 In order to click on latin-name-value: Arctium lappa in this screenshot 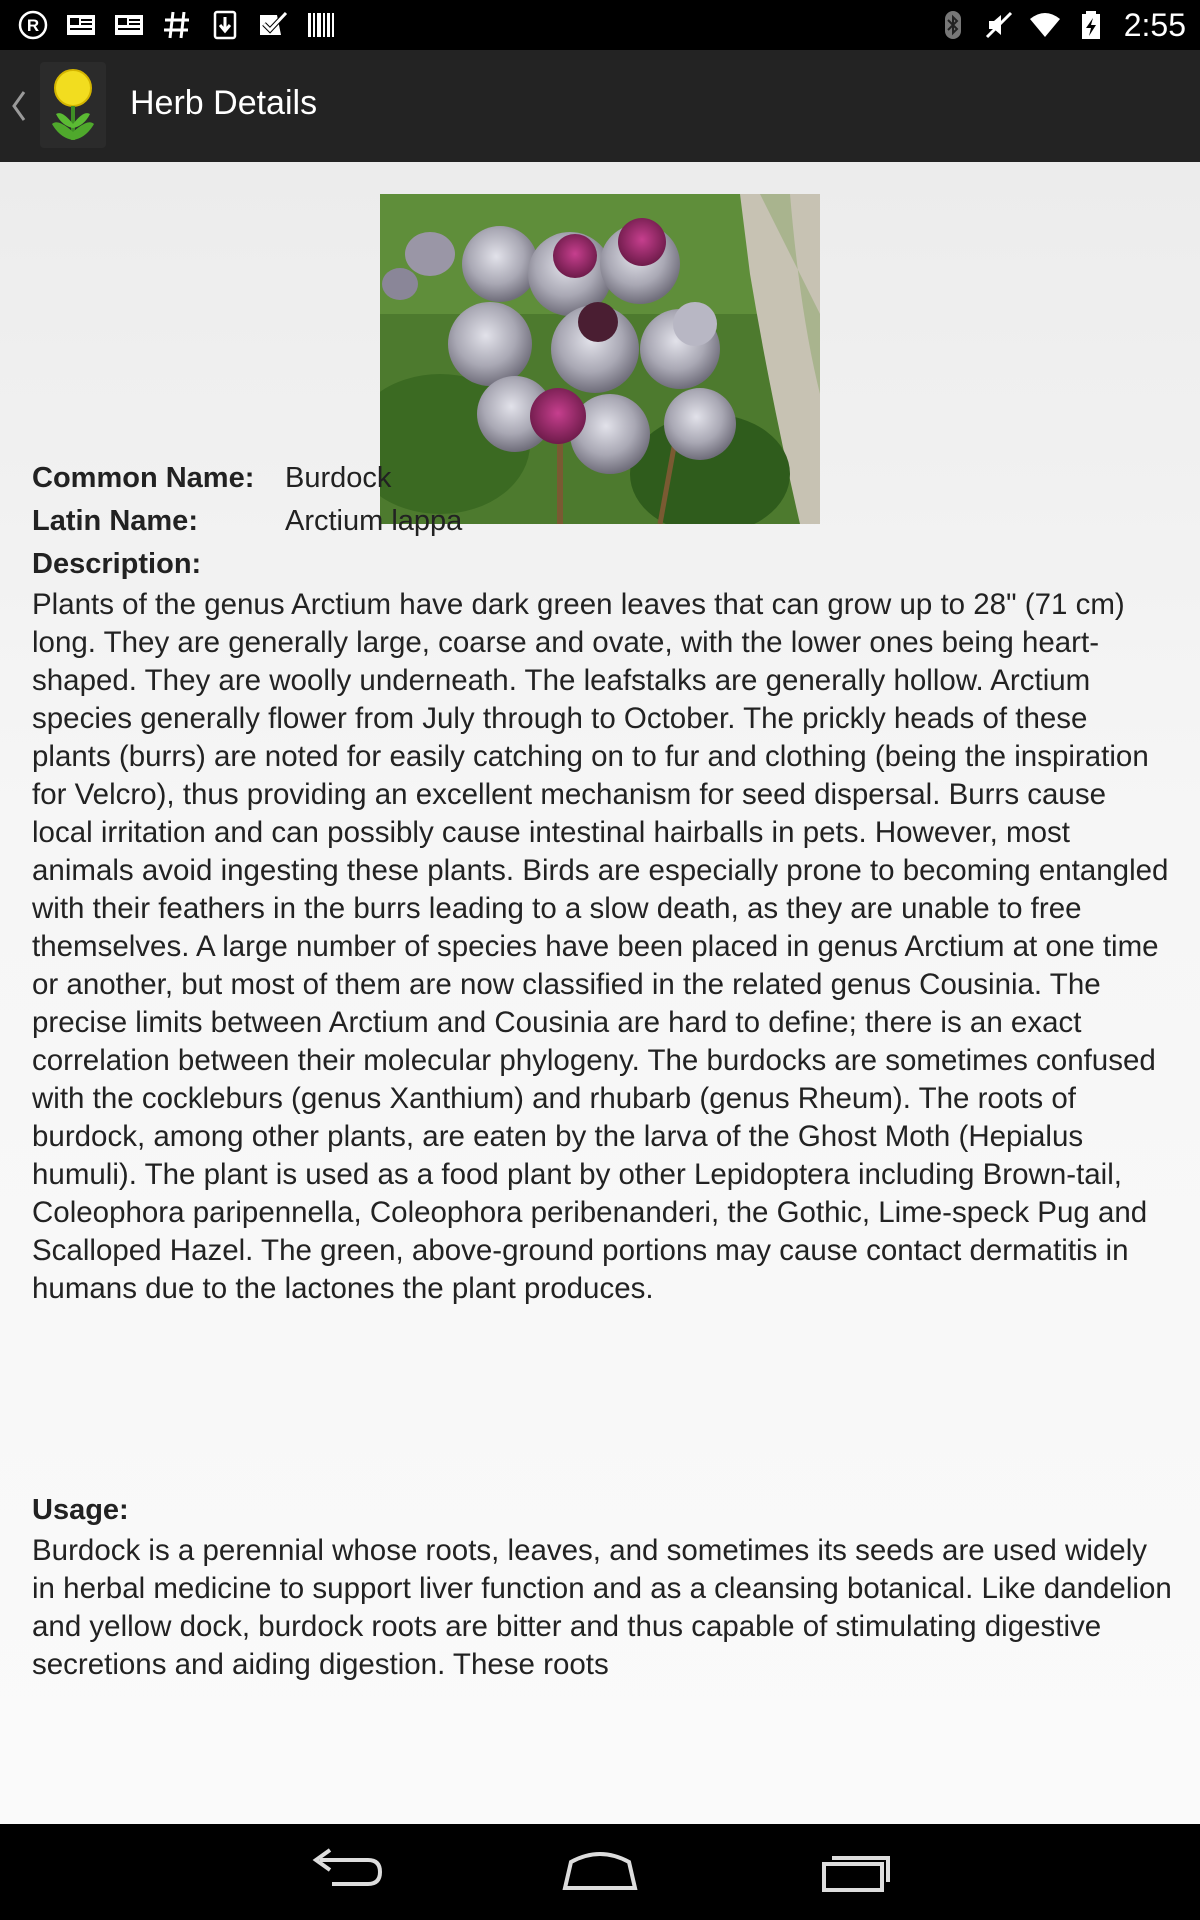, I will do `click(374, 521)`.